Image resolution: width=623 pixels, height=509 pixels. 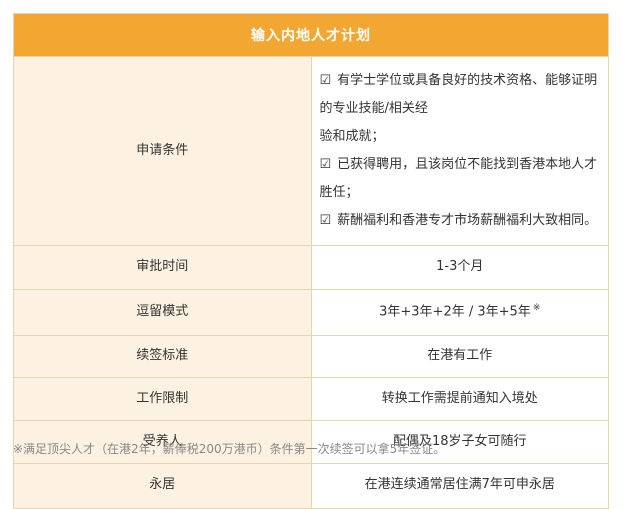 What do you see at coordinates (163, 267) in the screenshot?
I see `row-label-approval-time: 审批时间` at bounding box center [163, 267].